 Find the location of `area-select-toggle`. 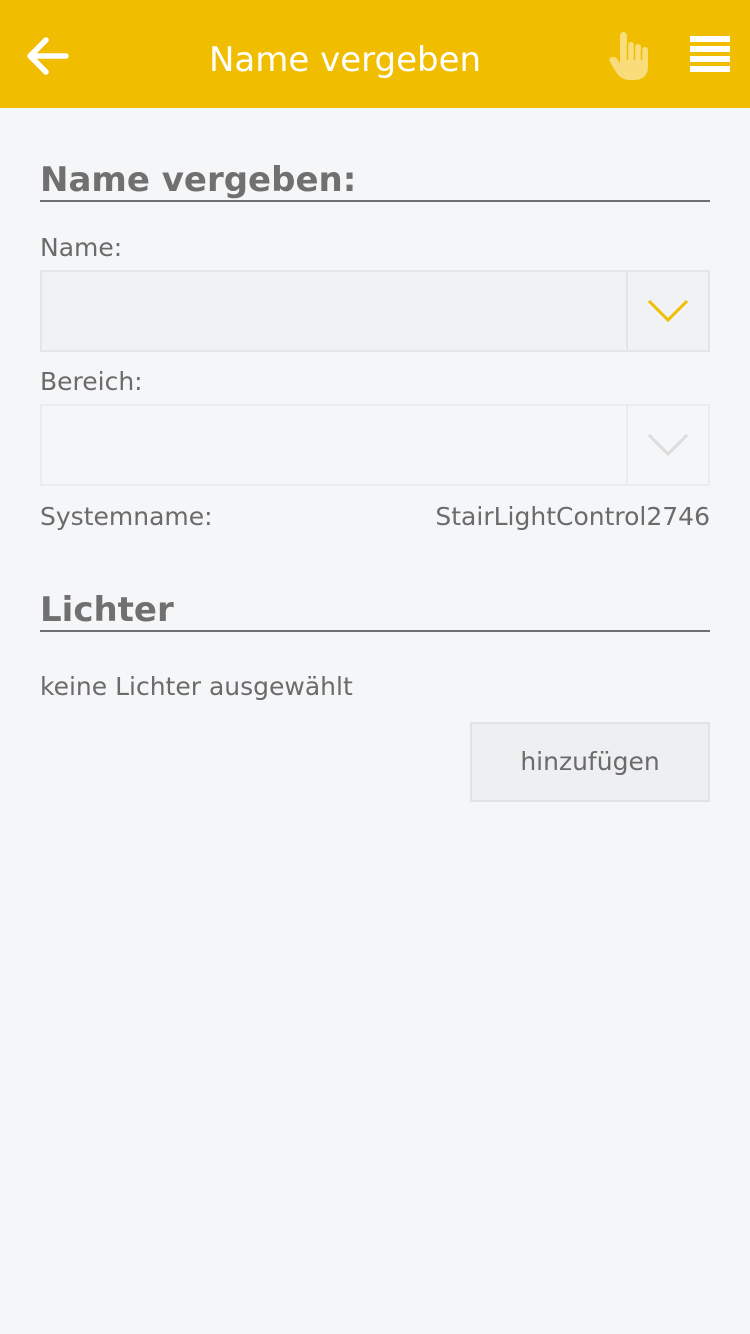

area-select-toggle is located at coordinates (667, 445).